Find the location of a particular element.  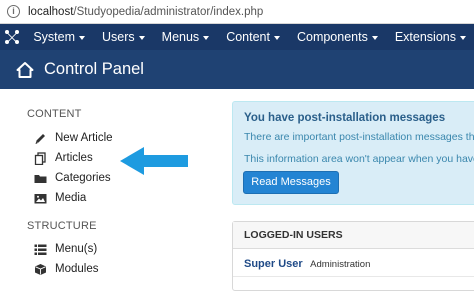

menu-content: Content is located at coordinates (252, 37).